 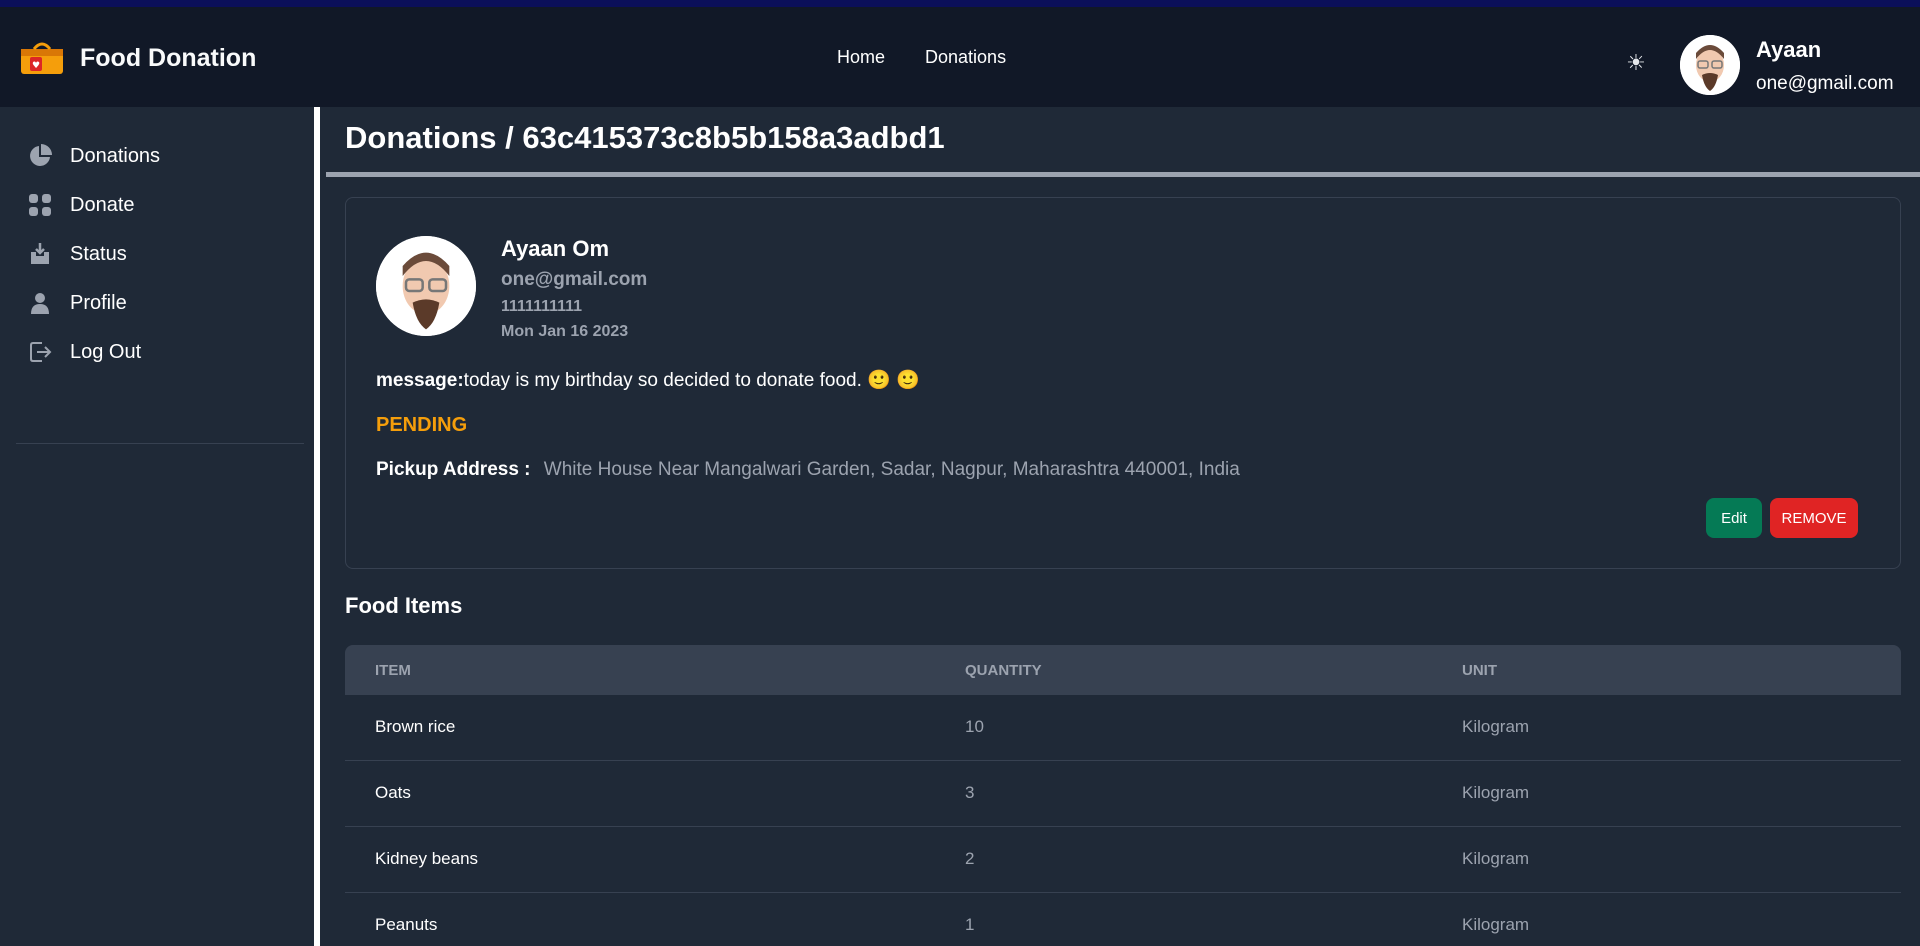 I want to click on edit-button: Edit, so click(x=1734, y=518).